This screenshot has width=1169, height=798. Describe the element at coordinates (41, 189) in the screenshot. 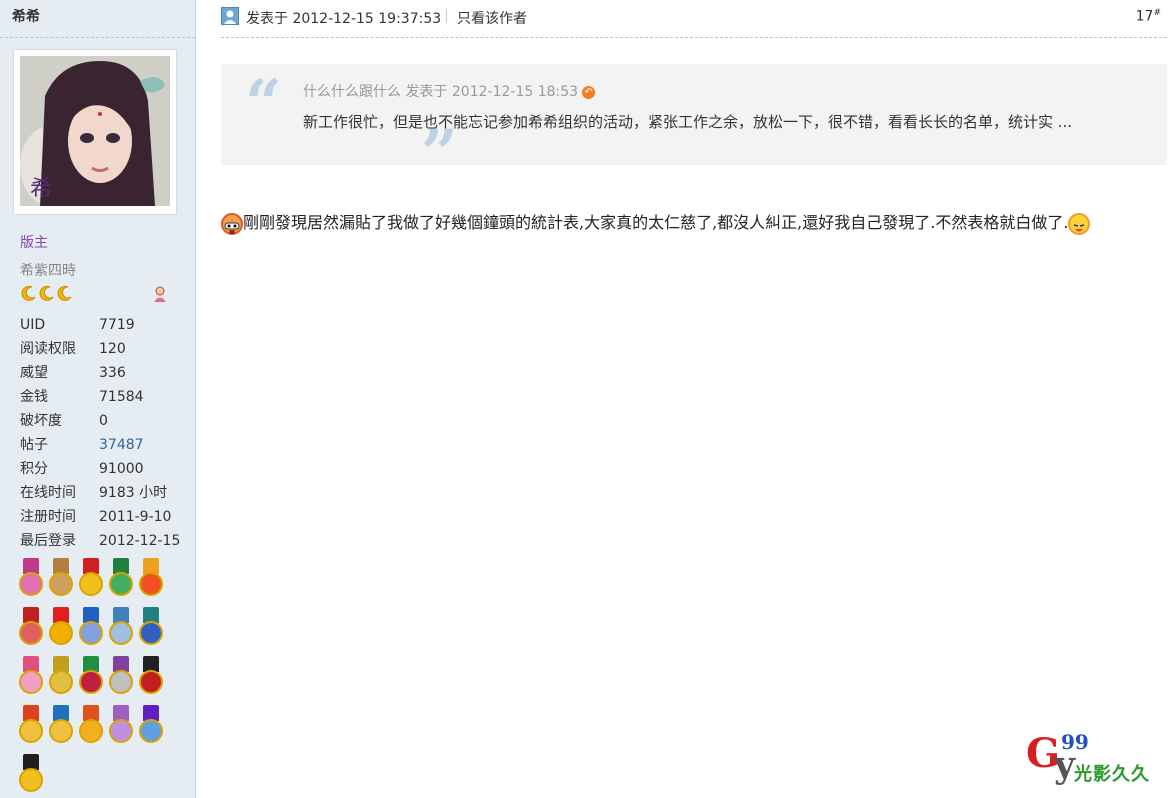

I see `svg-text: 希` at that location.